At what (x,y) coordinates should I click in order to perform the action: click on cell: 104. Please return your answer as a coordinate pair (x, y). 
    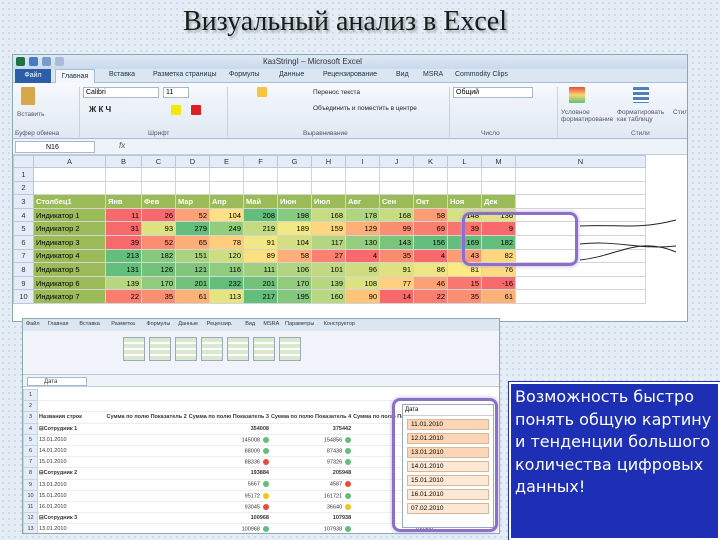
    Looking at the image, I should click on (294, 242).